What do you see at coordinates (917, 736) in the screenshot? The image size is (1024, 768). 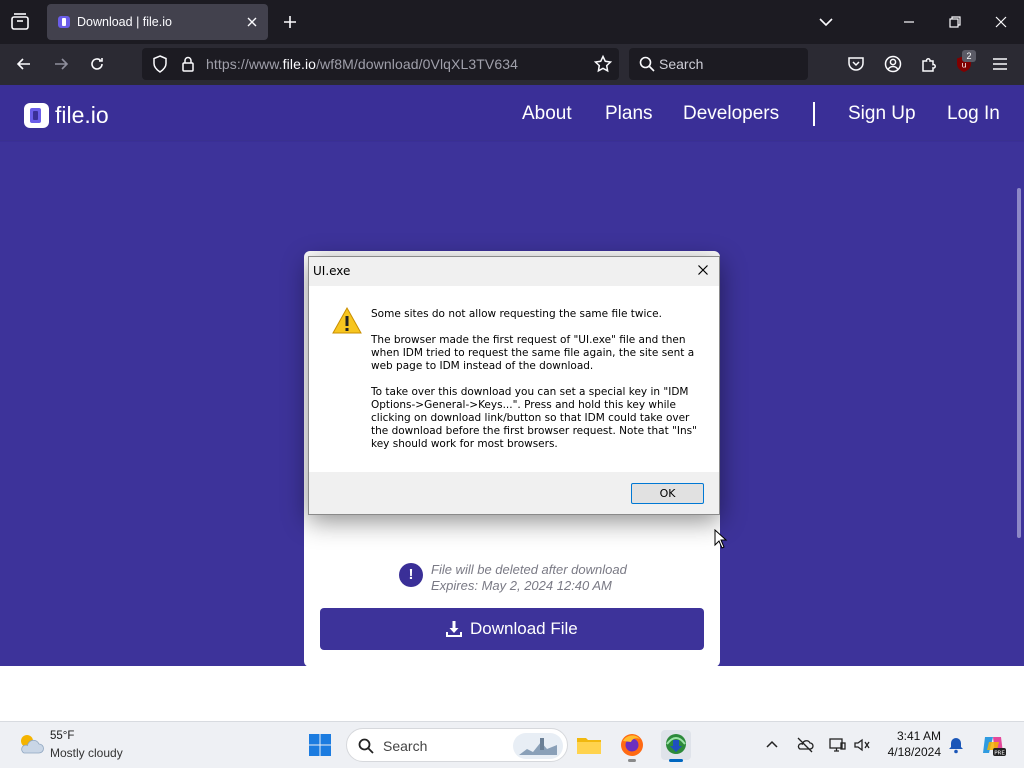 I see `clock-time: 3:41 AM` at bounding box center [917, 736].